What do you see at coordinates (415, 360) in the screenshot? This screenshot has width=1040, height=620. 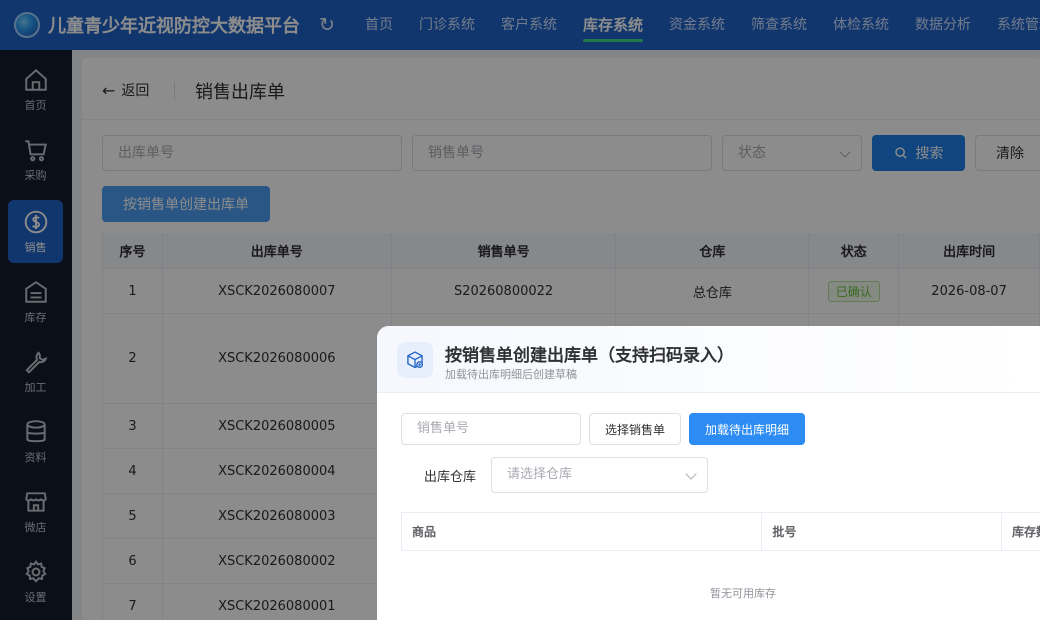 I see `box-plus-icon` at bounding box center [415, 360].